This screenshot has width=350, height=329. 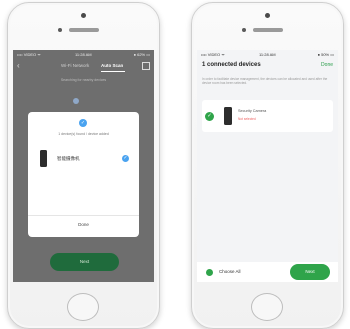 I want to click on tab-active-underline, so click(x=113, y=71).